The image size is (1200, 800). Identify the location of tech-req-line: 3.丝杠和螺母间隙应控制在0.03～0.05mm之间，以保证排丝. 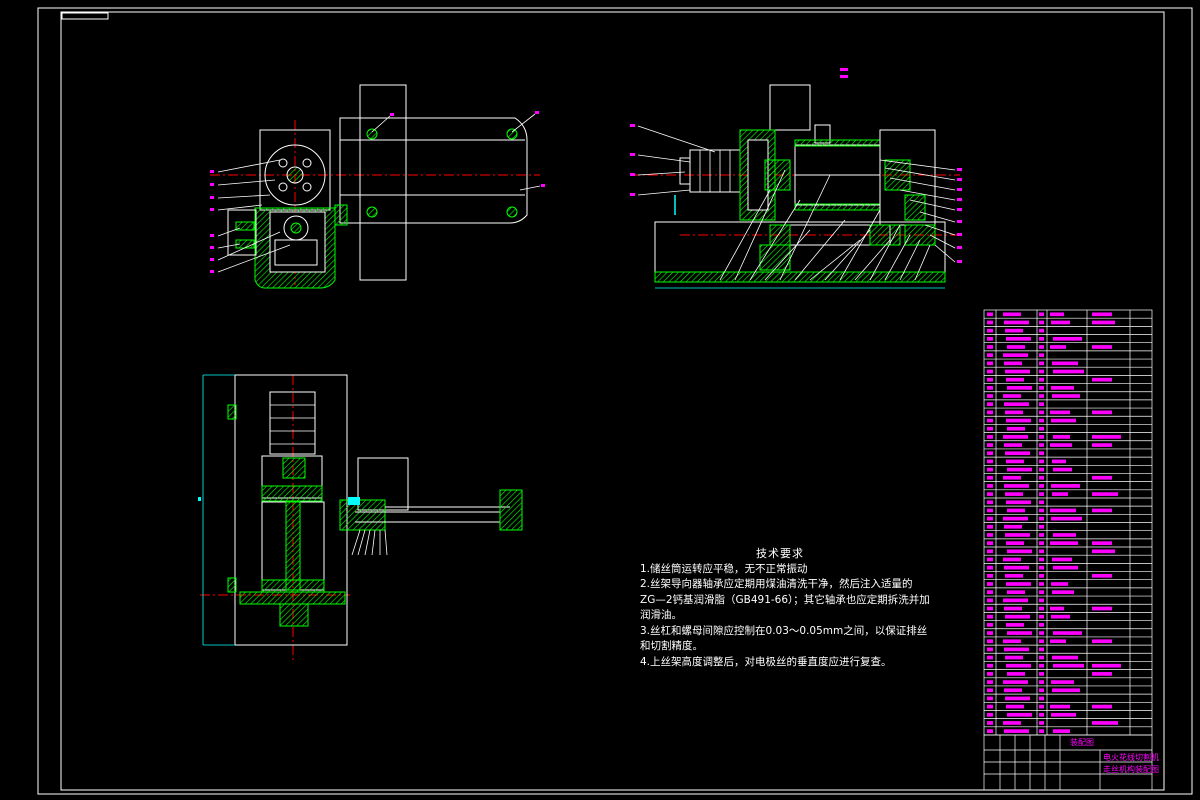
(784, 630).